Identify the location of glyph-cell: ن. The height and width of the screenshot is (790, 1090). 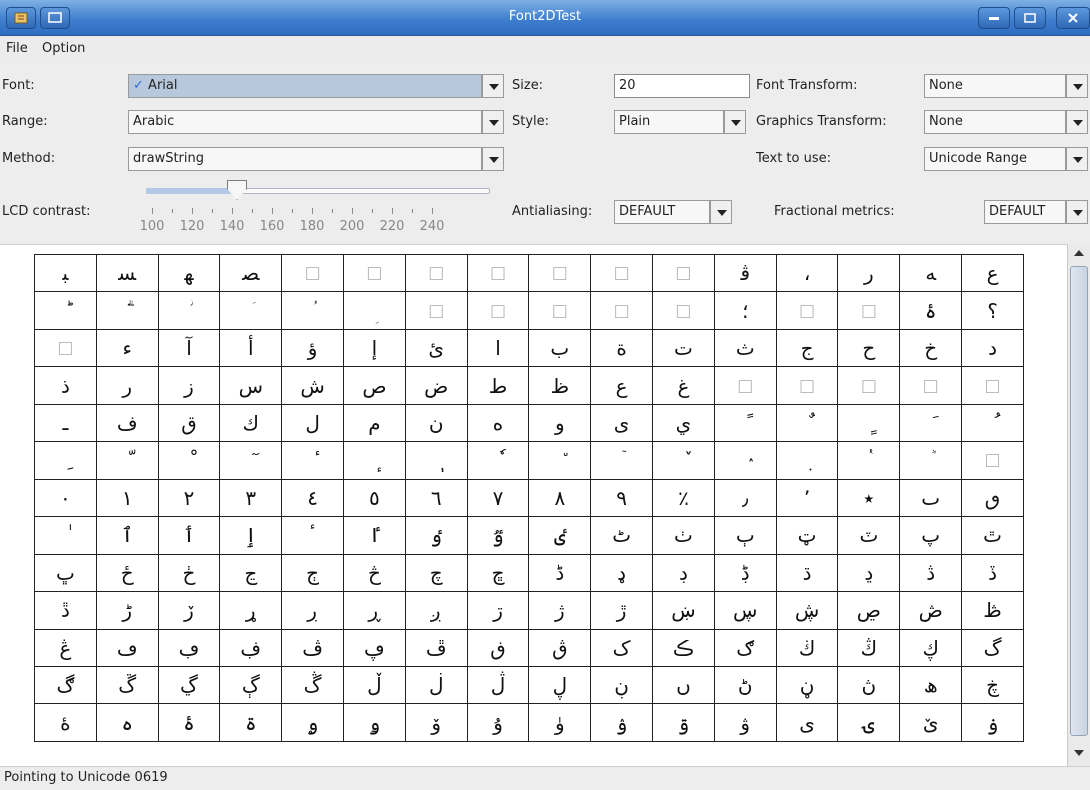
(436, 423).